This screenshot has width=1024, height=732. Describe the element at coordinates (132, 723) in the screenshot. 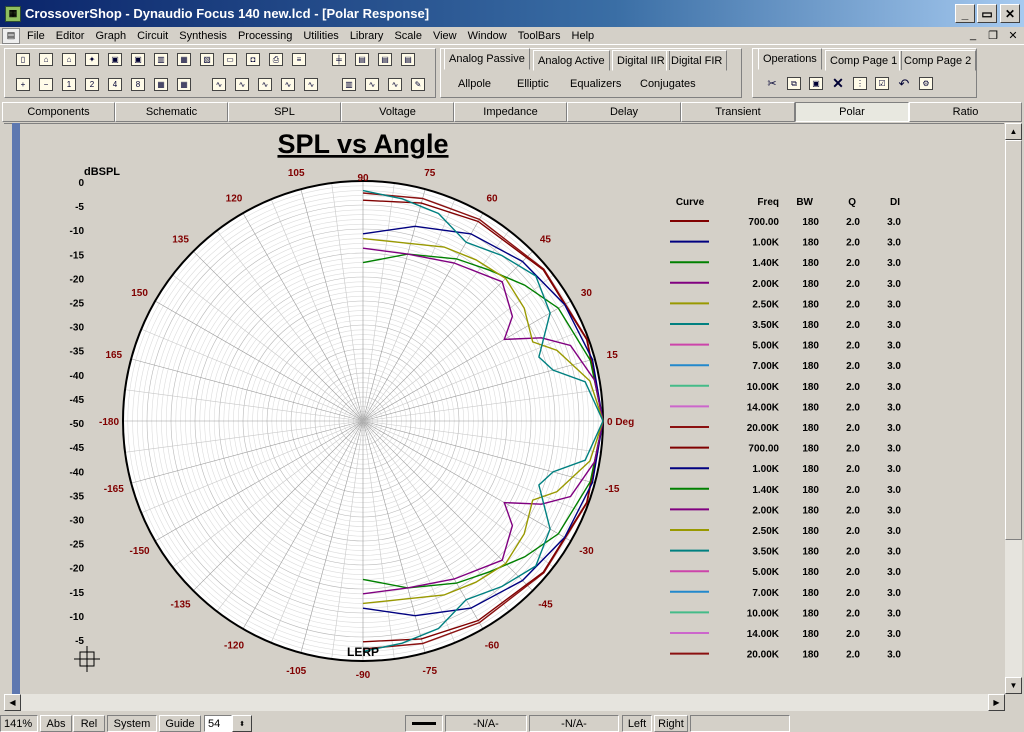

I see `system-button: System` at that location.